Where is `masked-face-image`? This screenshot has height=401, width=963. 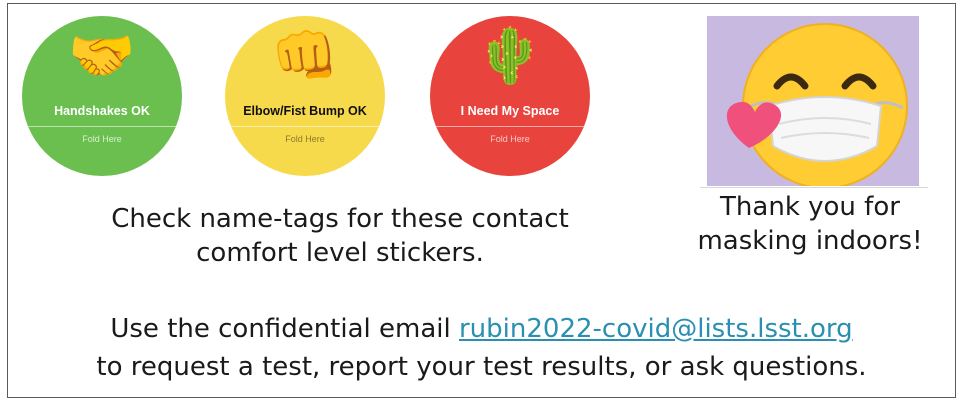 masked-face-image is located at coordinates (813, 102).